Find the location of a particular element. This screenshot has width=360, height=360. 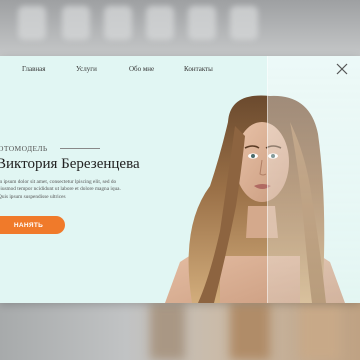

hero-title: Виктория Березенцева is located at coordinates (70, 164).